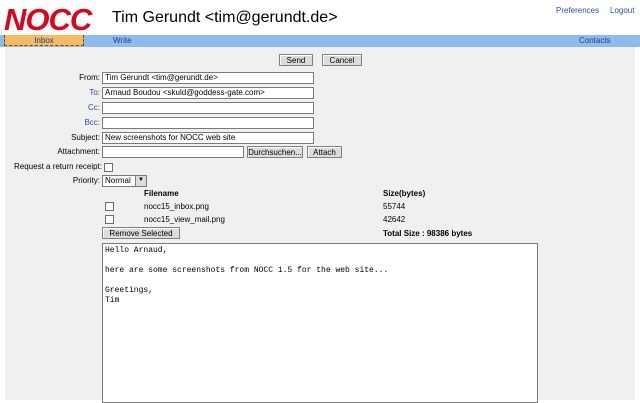 This screenshot has width=640, height=403. I want to click on tab-inbox: Inbox, so click(44, 40).